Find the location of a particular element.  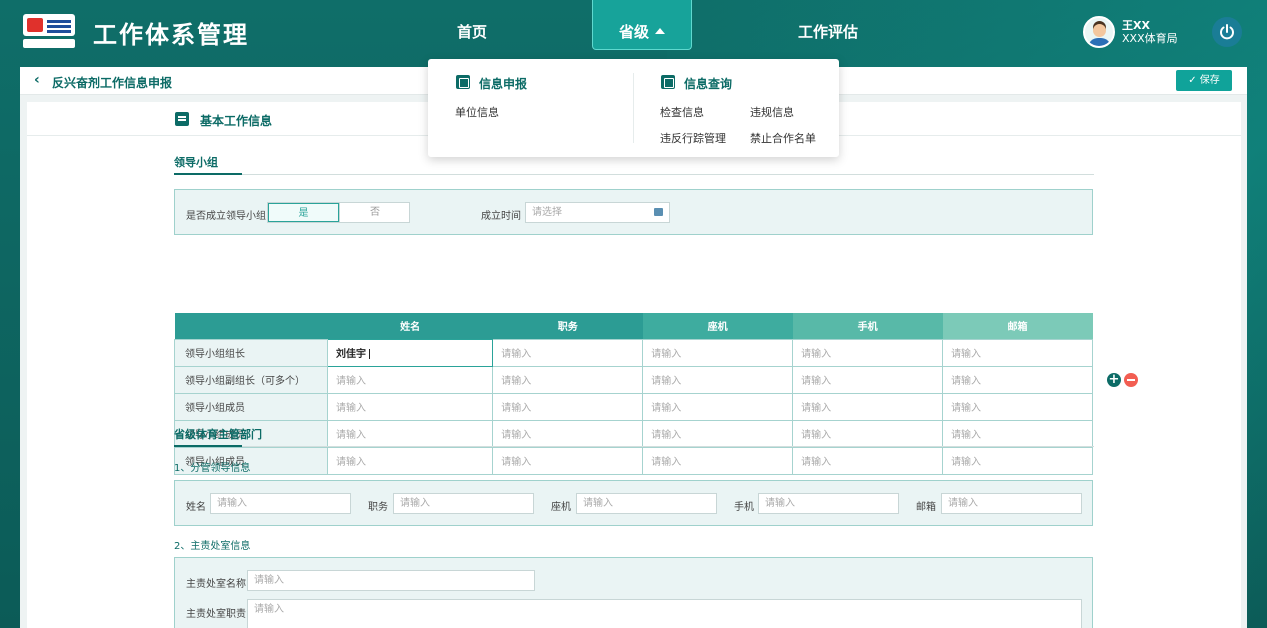

nav-province: 省级 is located at coordinates (642, 25).